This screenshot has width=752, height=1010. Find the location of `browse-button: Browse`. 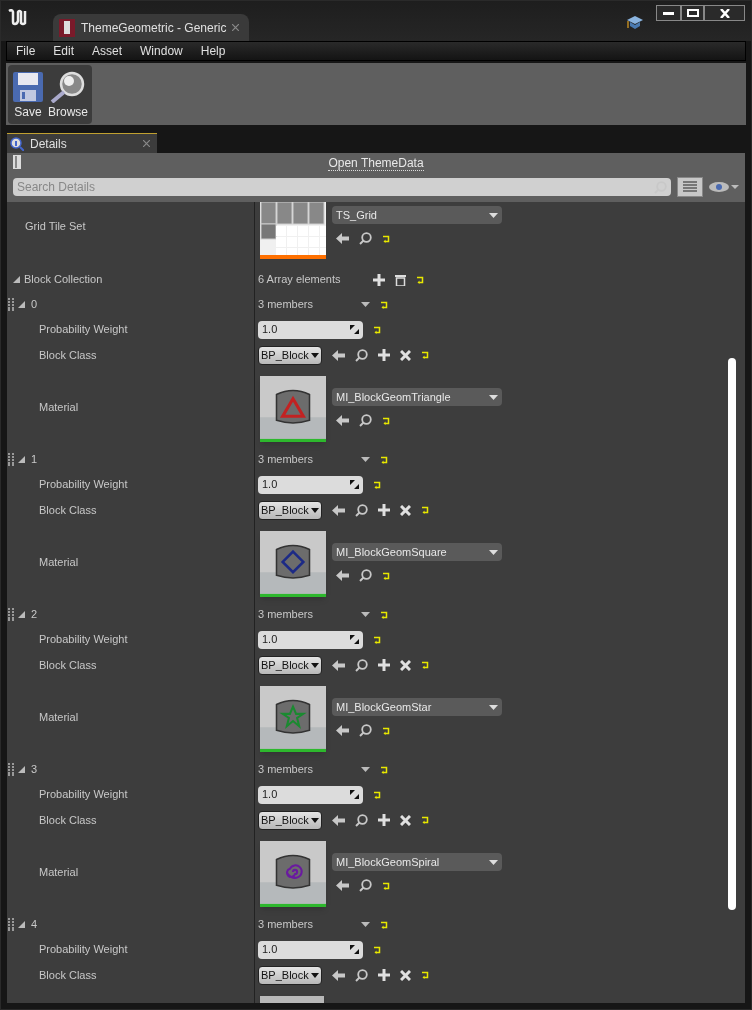

browse-button: Browse is located at coordinates (68, 95).